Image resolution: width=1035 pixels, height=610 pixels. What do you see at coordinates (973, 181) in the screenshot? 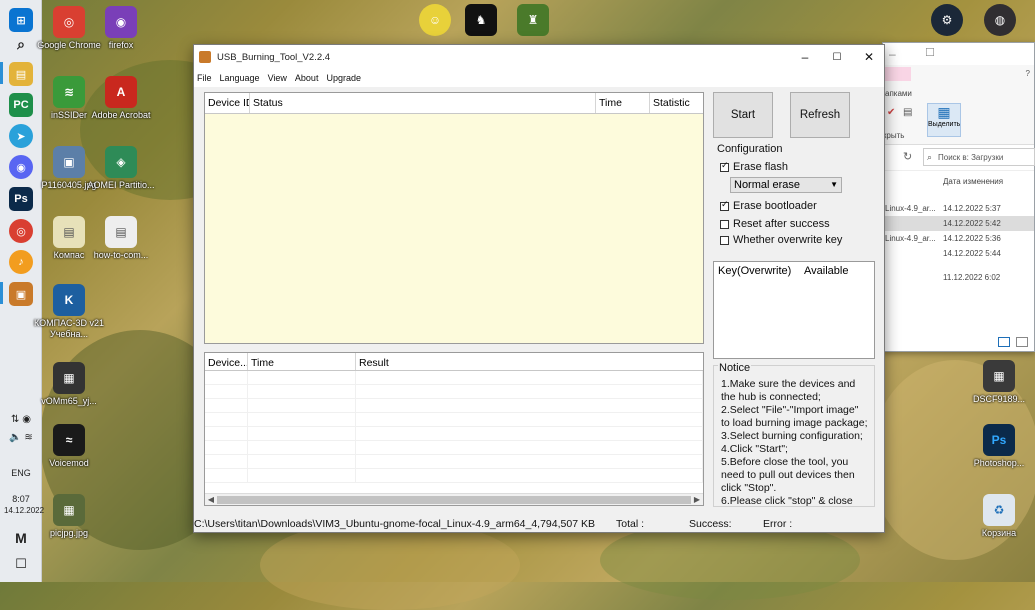
I see `column-date: Дата изменения` at bounding box center [973, 181].